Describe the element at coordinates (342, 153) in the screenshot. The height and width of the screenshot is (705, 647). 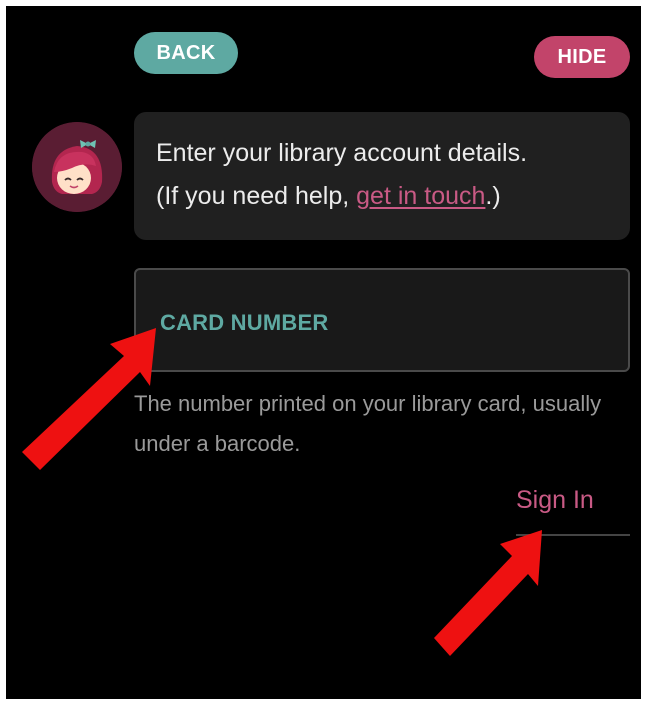
I see `instructions-line-1: Enter your library account details.` at that location.